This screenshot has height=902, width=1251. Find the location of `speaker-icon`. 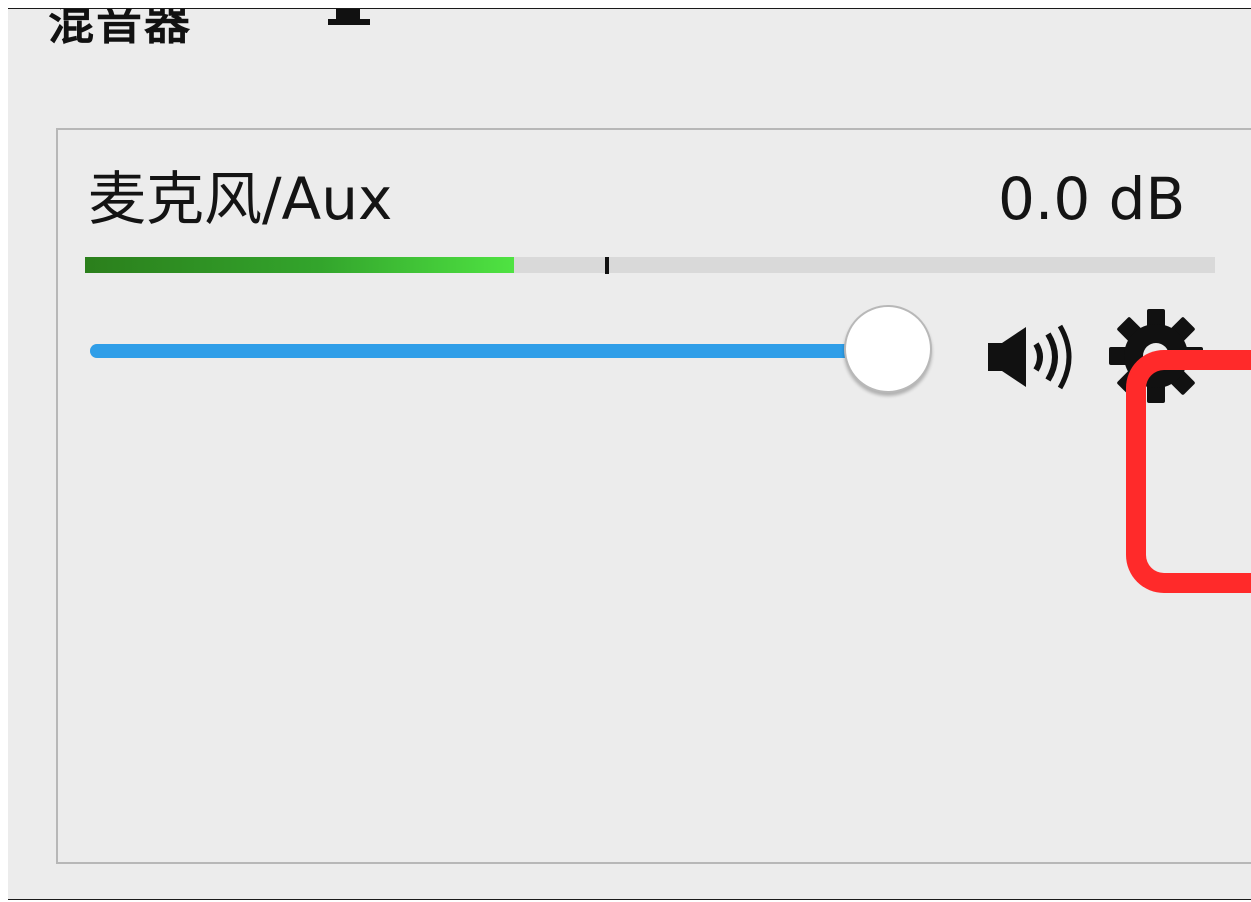

speaker-icon is located at coordinates (1031, 357).